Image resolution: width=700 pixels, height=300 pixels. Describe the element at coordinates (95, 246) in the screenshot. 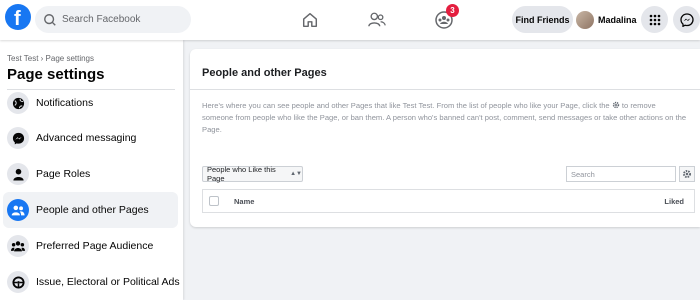

I see `sidebar-item-label: Preferred Page Audience` at that location.